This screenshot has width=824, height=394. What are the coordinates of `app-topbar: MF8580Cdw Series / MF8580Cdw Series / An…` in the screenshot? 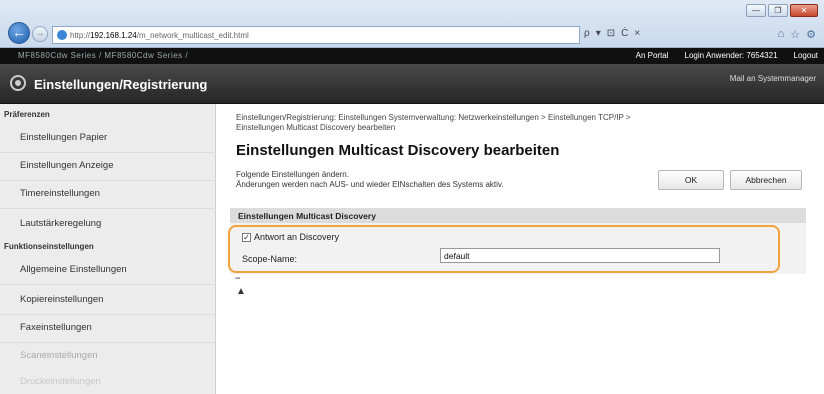 It's located at (412, 56).